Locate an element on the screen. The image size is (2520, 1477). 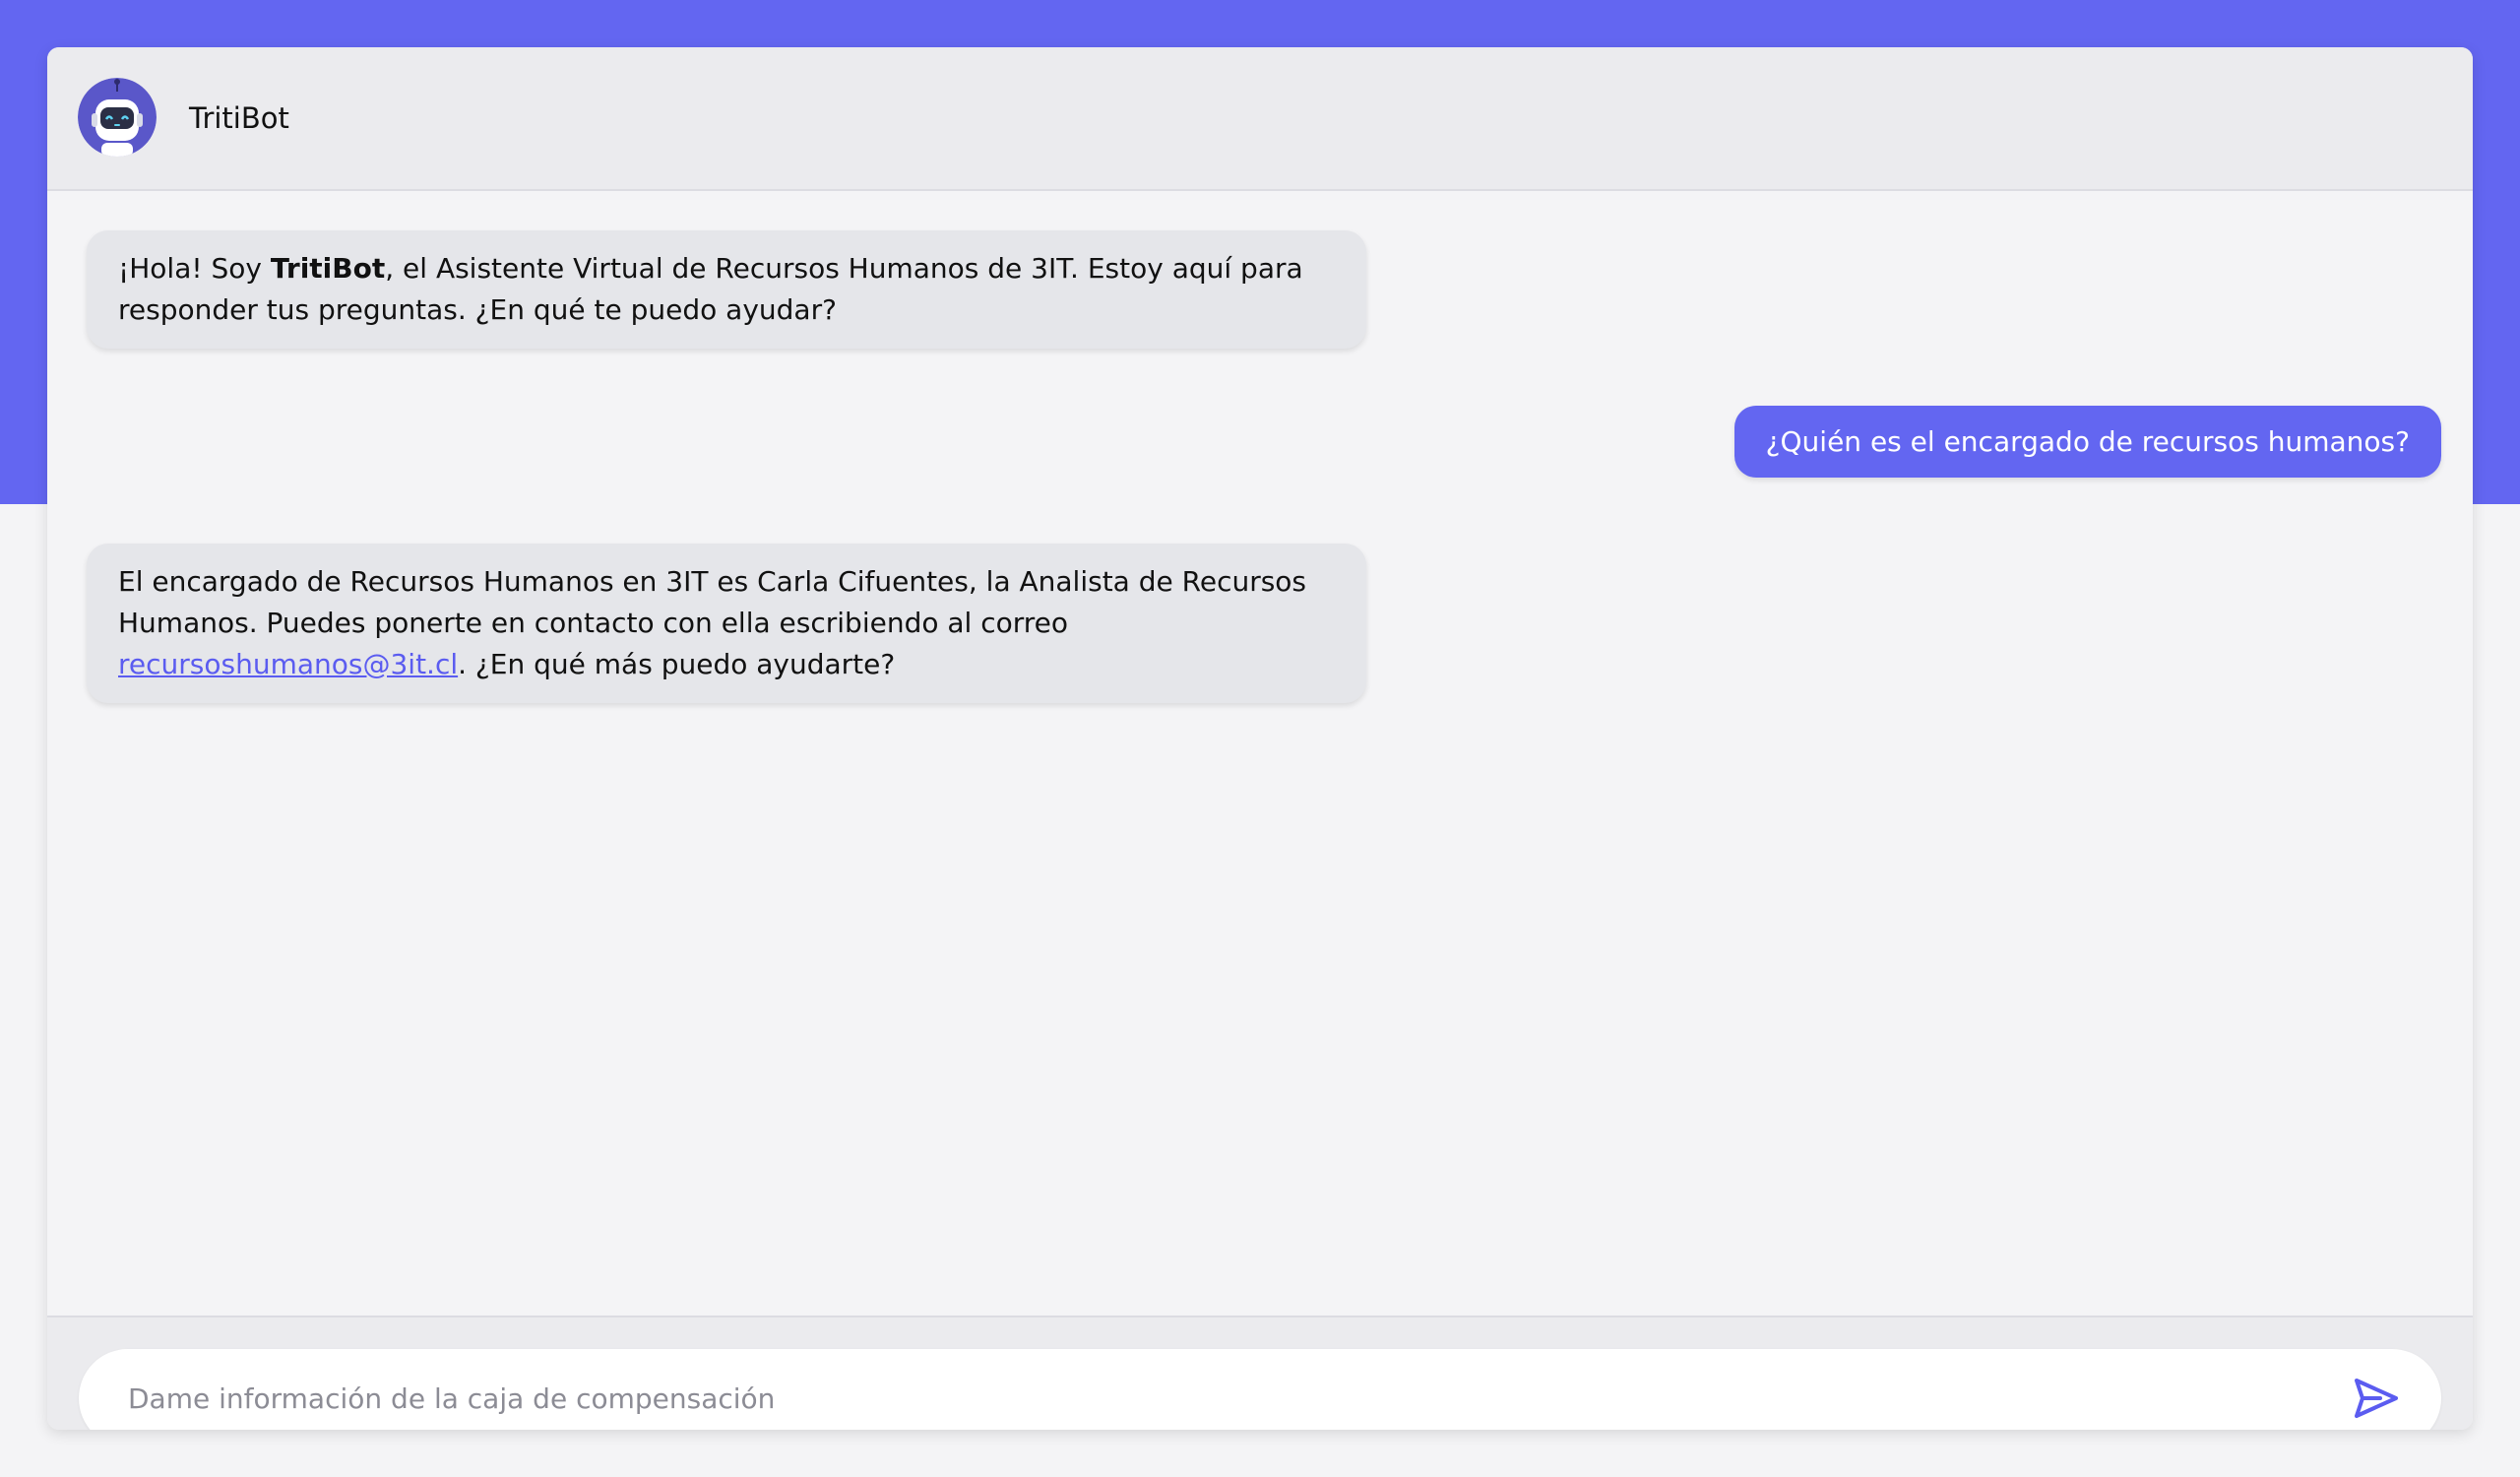
send-icon is located at coordinates (2376, 1399).